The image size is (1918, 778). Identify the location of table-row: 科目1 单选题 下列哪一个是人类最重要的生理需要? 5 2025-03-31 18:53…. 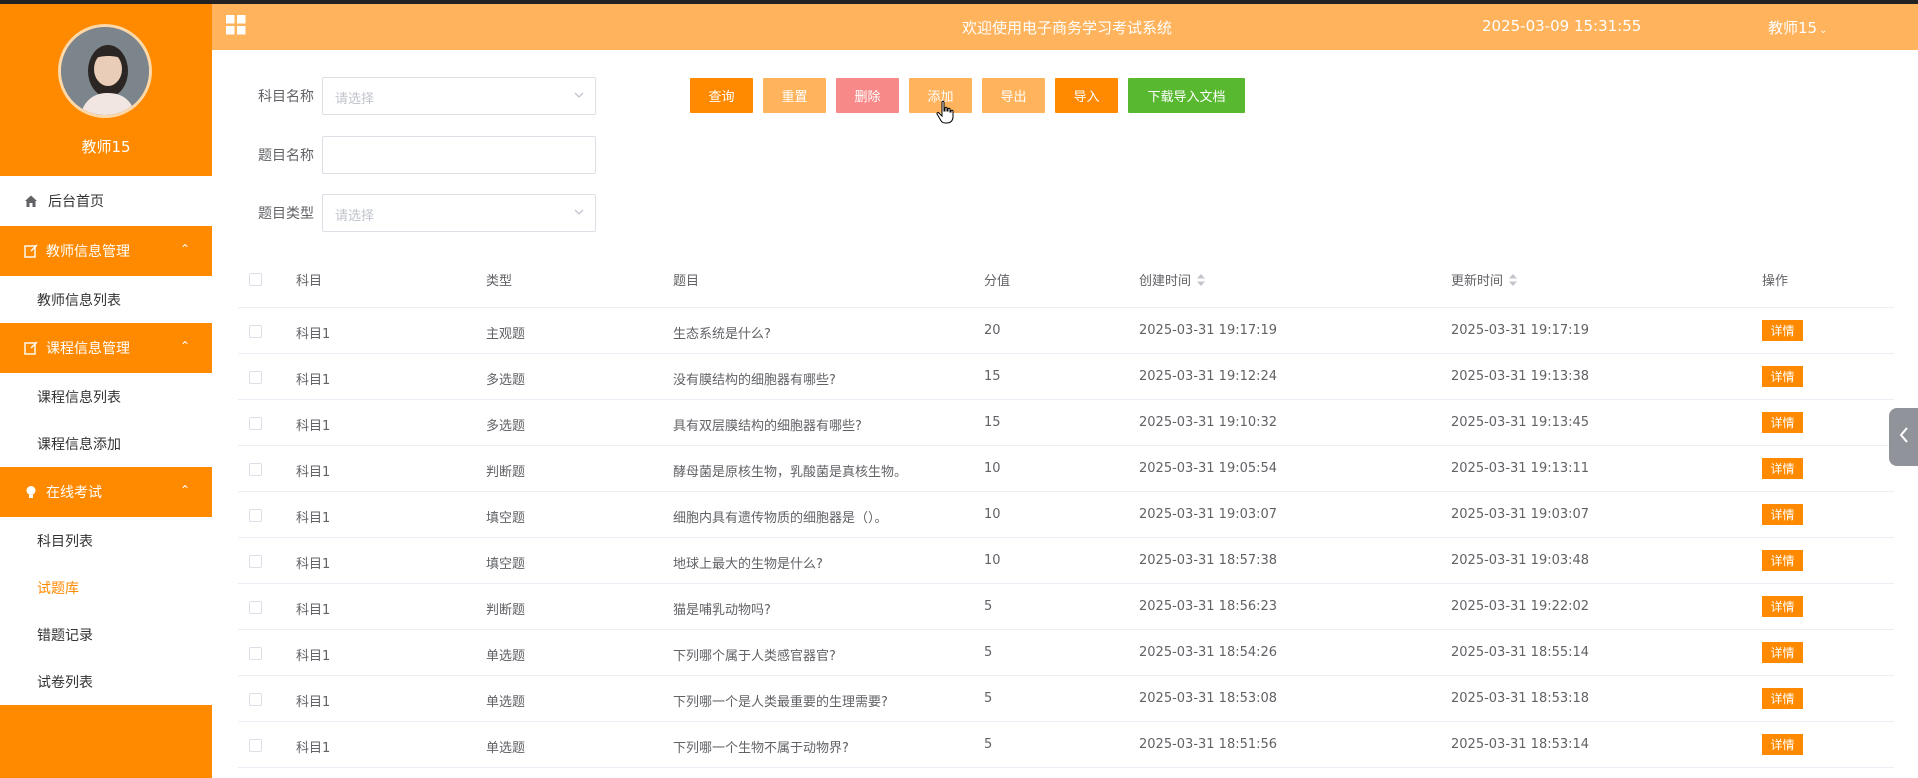
(1066, 699).